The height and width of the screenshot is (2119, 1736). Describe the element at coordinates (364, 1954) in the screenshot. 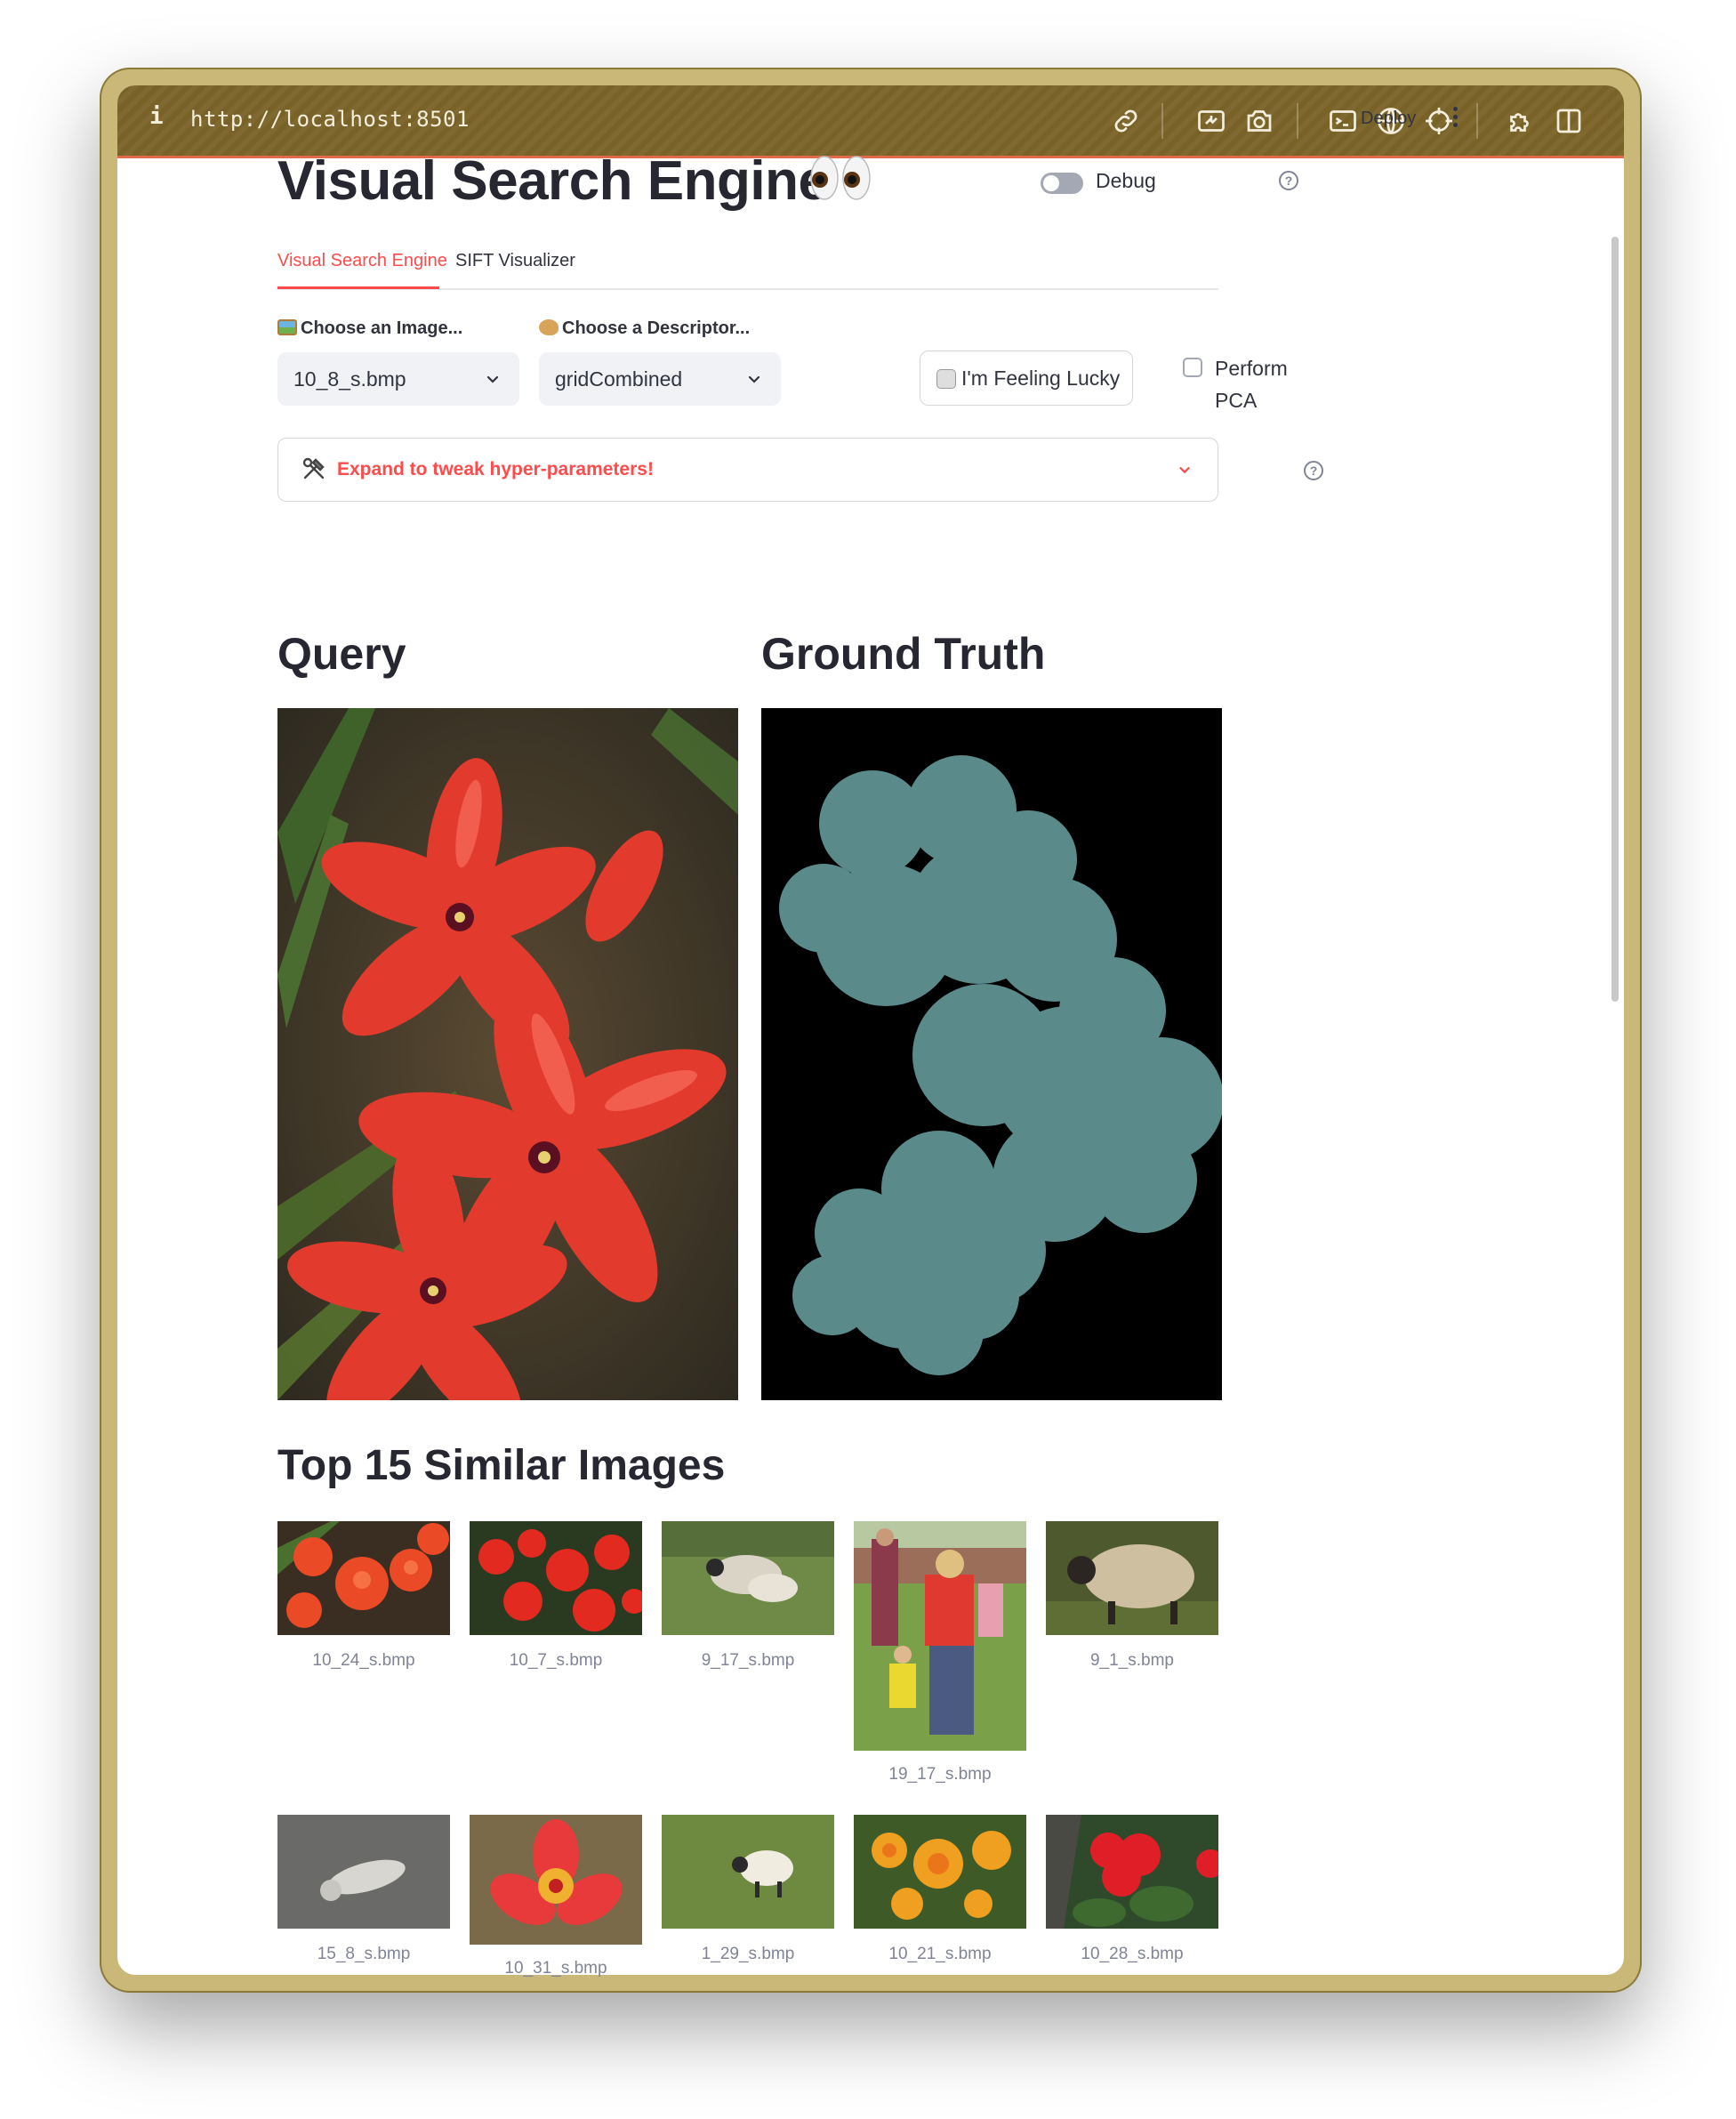

I see `result-caption: 15_8_s.bmp` at that location.